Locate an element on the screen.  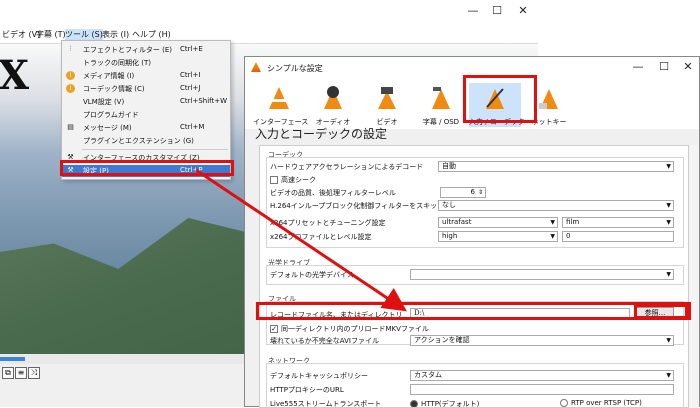
menu-item-label: プラグインとエクステンション (G) is located at coordinates (138, 141).